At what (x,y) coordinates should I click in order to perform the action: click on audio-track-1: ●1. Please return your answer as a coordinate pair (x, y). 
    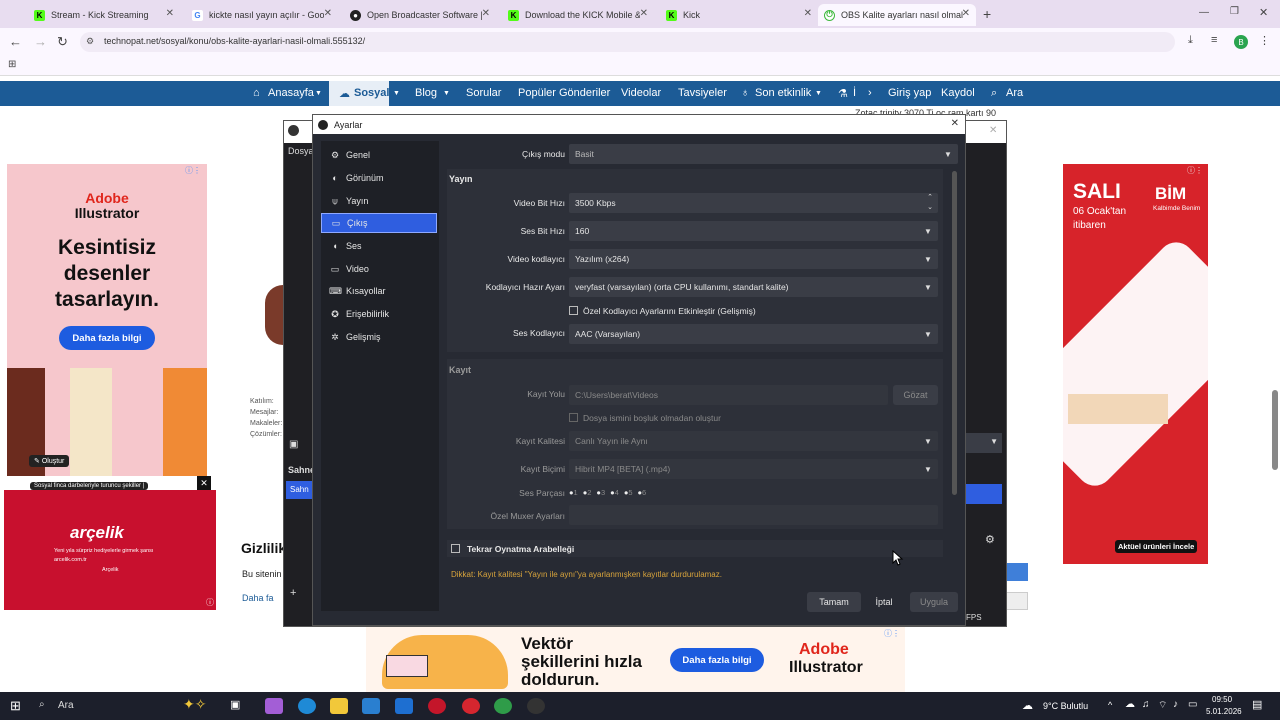
    Looking at the image, I should click on (573, 494).